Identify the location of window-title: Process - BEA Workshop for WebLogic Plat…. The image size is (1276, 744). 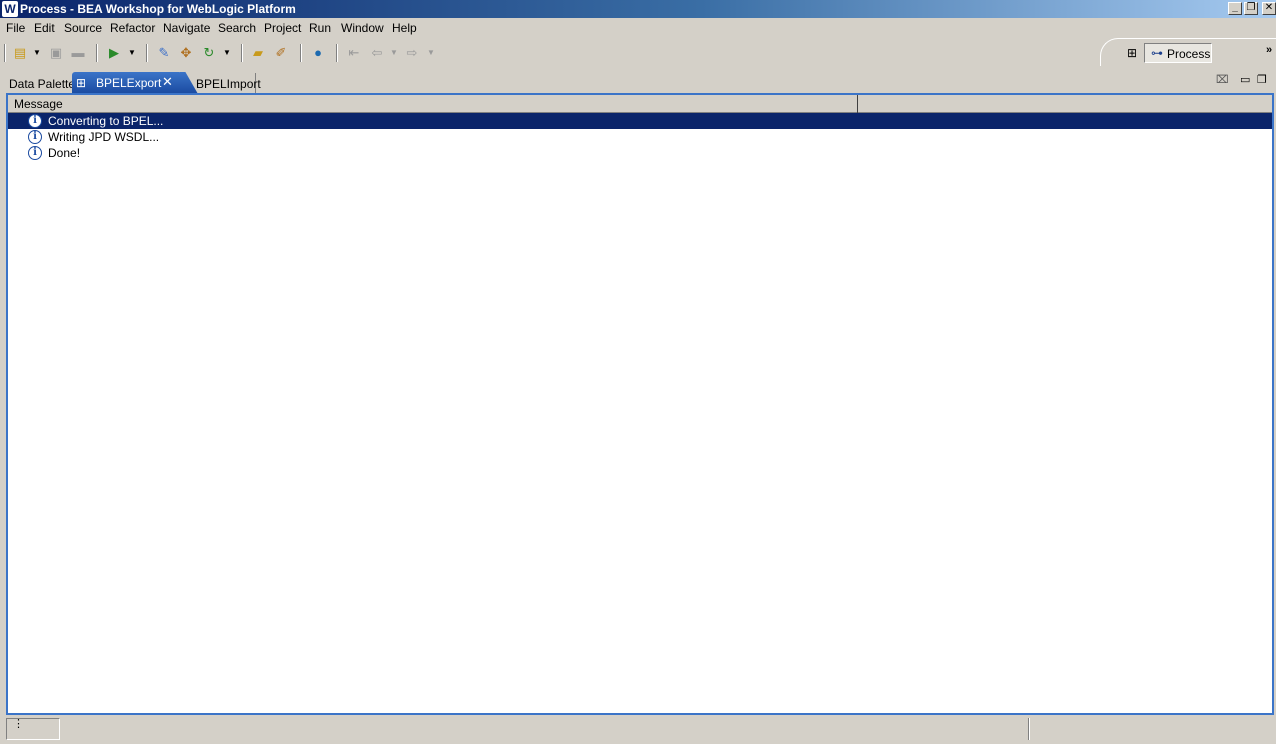
(158, 9).